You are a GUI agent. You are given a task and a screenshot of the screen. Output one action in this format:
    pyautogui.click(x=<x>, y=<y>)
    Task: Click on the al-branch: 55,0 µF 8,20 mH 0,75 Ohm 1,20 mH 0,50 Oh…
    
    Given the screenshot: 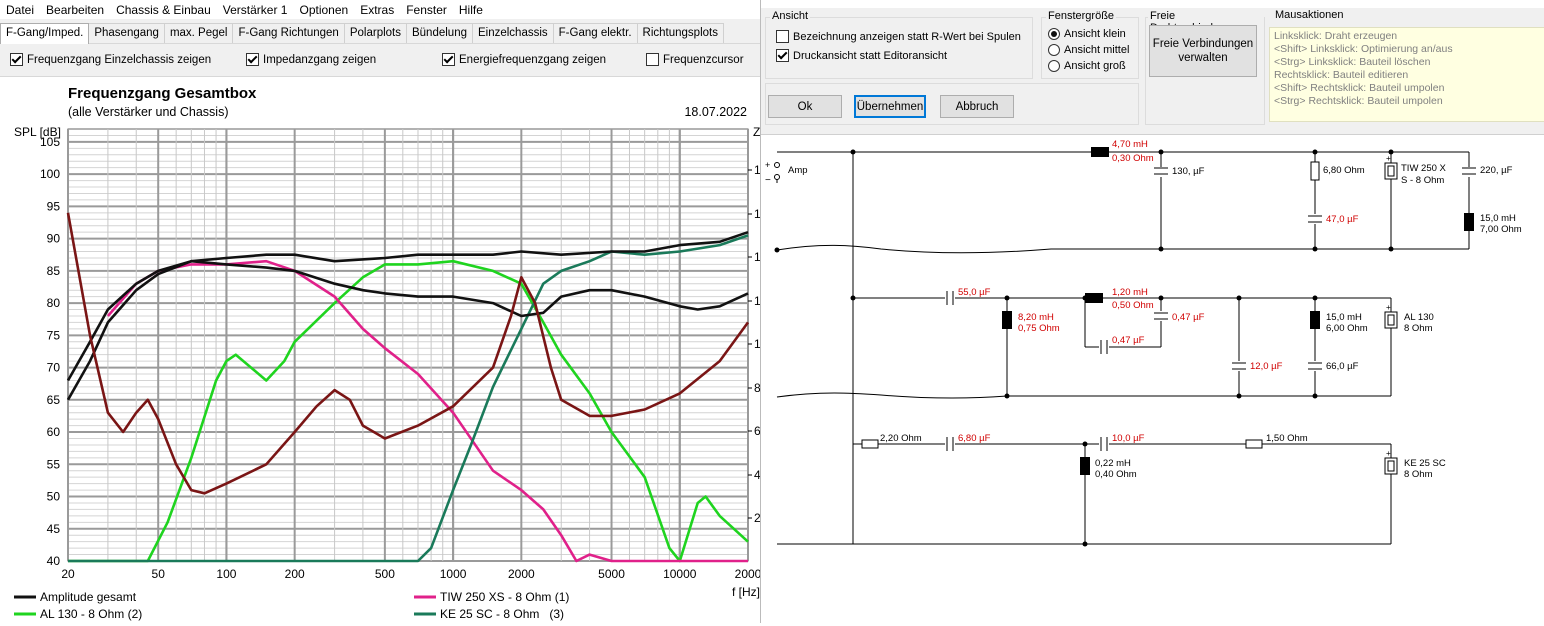 What is the action you would take?
    pyautogui.click(x=1189, y=329)
    